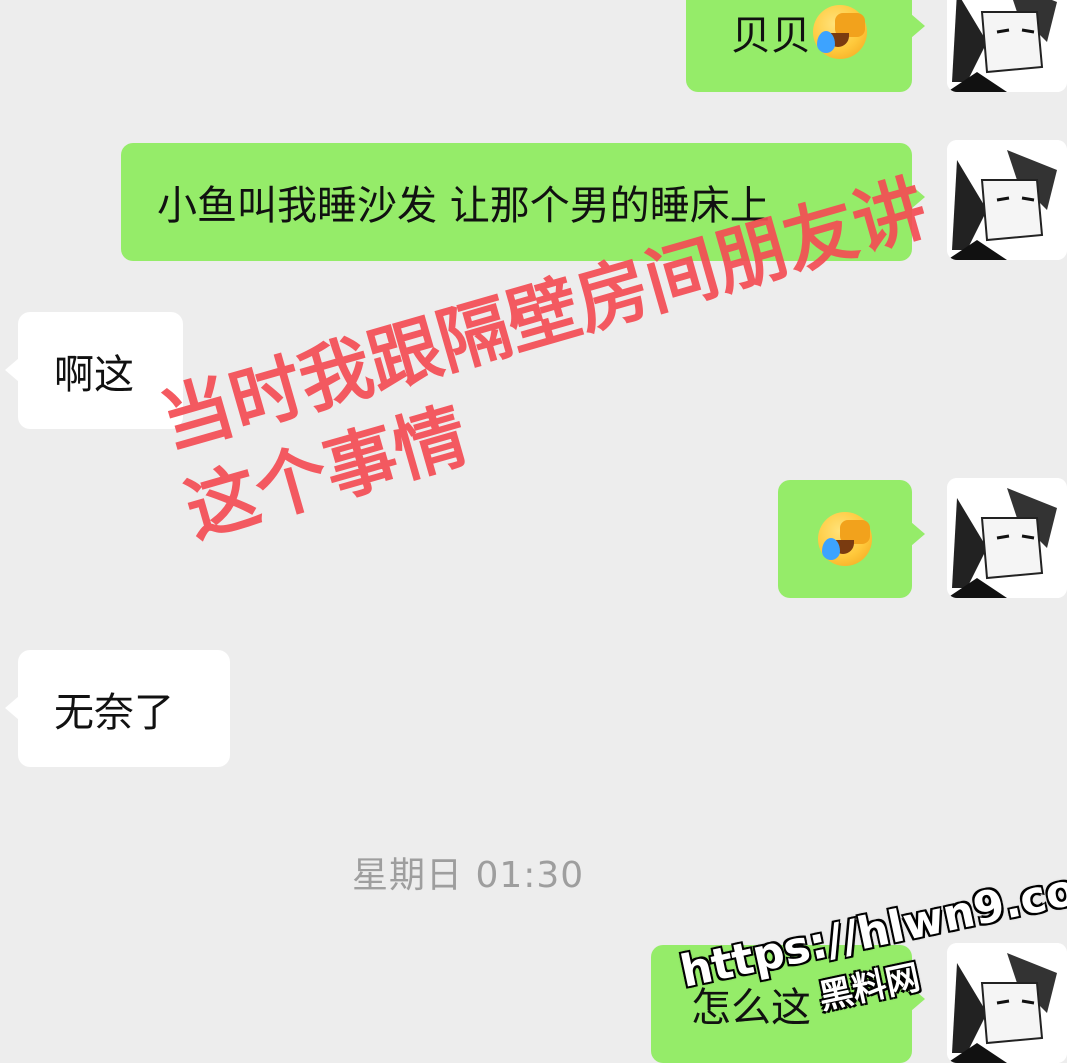  Describe the element at coordinates (468, 875) in the screenshot. I see `timestamp: 星期日 01:30` at that location.